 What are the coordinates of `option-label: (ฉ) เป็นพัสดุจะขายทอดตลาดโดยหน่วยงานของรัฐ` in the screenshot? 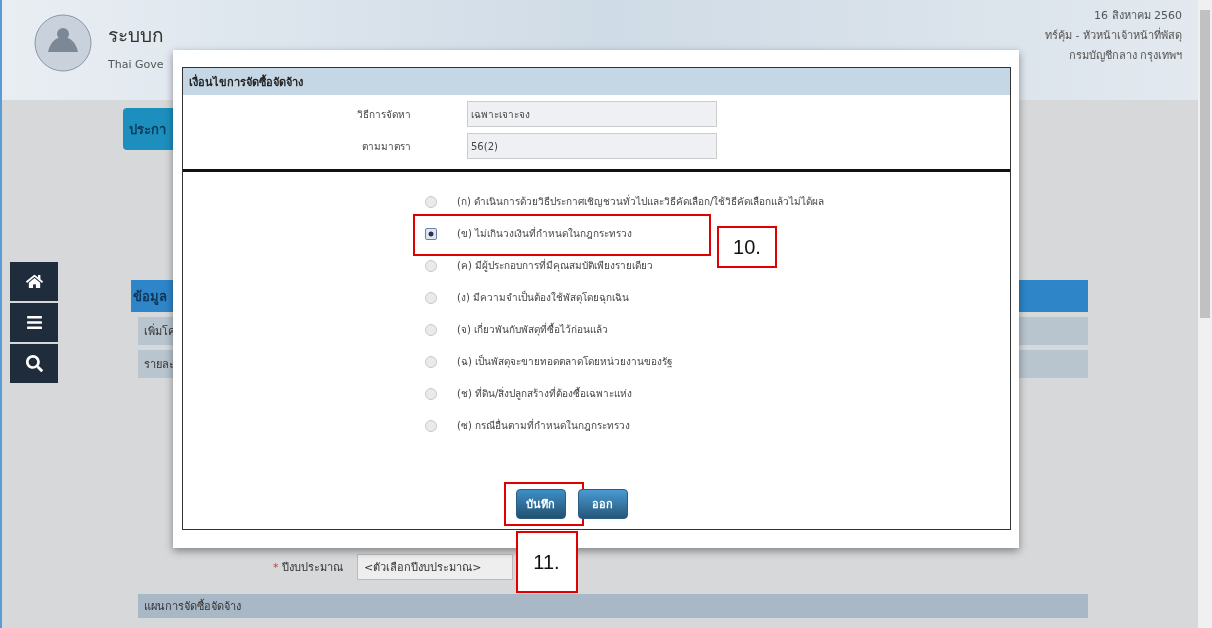 It's located at (565, 361).